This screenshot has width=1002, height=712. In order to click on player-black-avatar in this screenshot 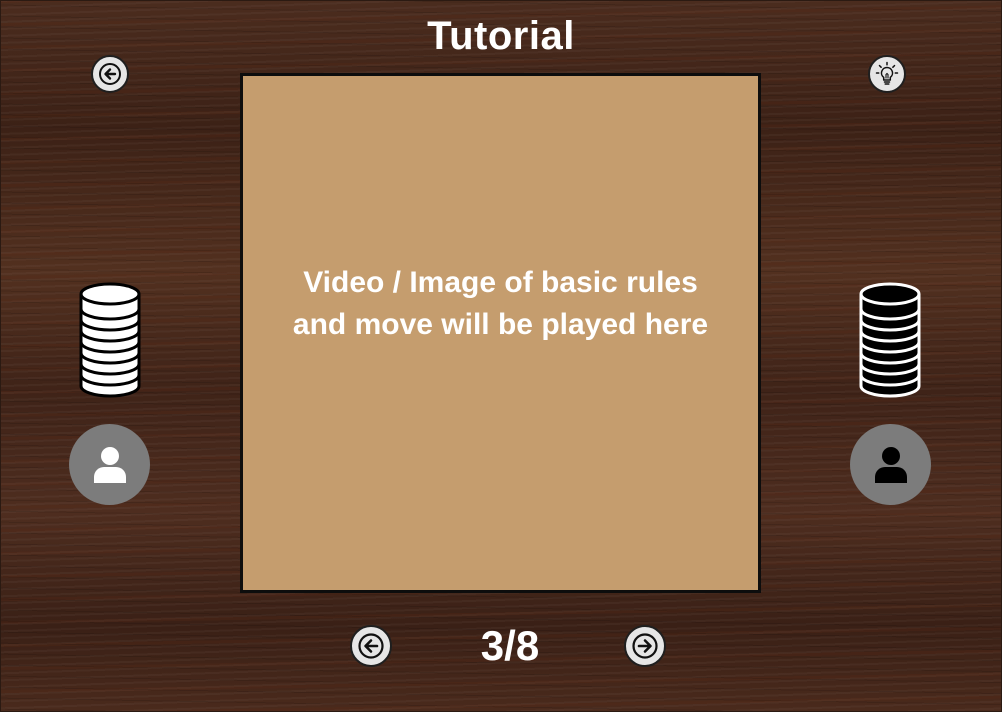, I will do `click(890, 464)`.